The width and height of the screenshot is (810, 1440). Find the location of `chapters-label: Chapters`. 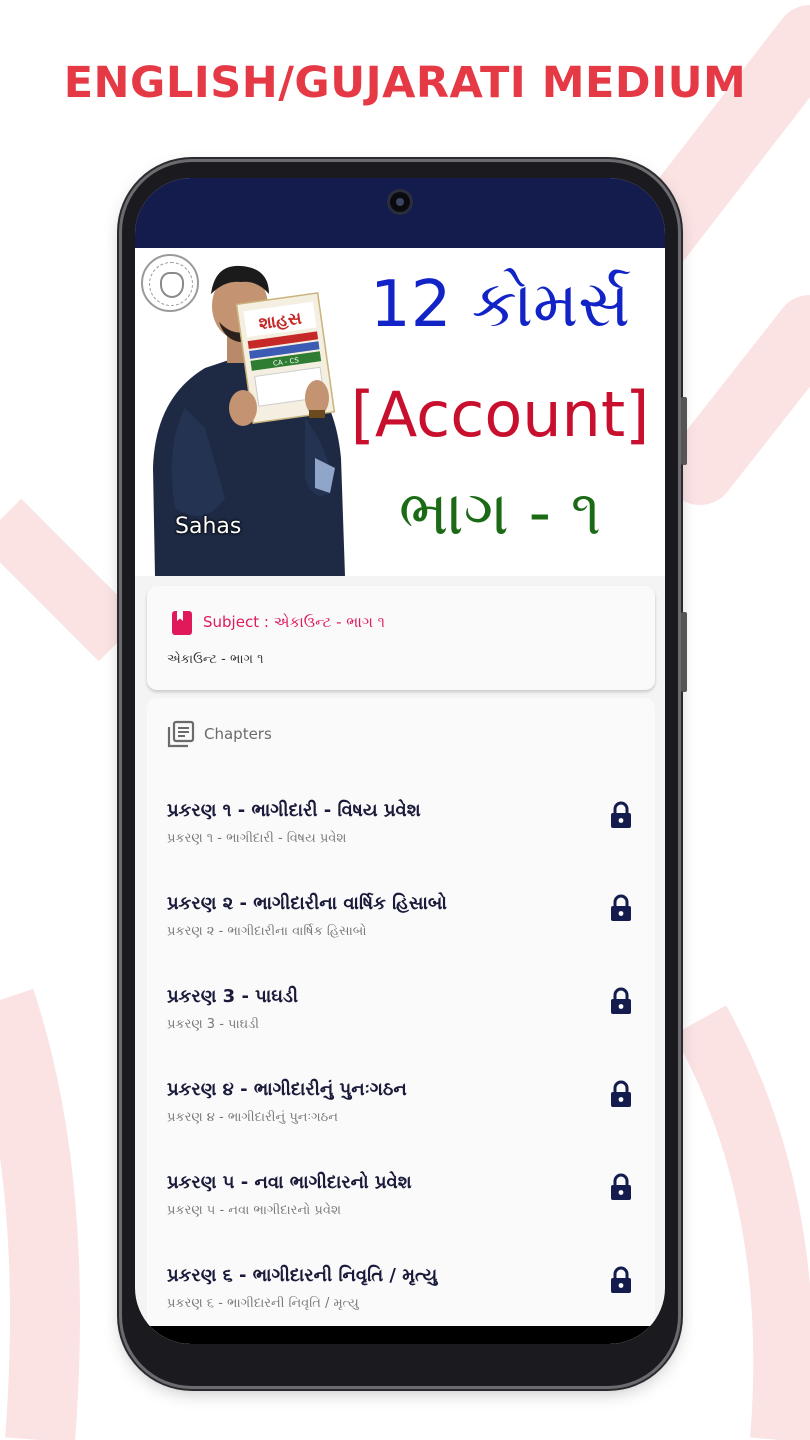

chapters-label: Chapters is located at coordinates (238, 734).